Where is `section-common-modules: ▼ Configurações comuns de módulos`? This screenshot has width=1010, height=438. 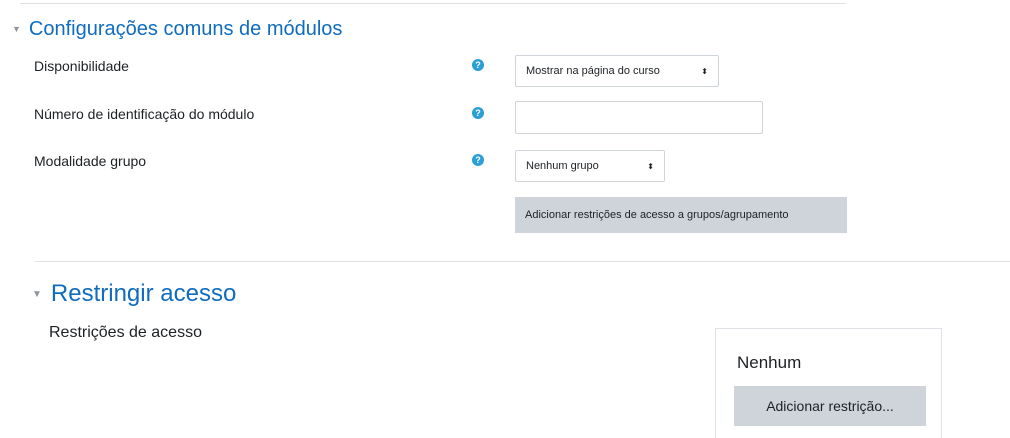
section-common-modules: ▼ Configurações comuns de módulos is located at coordinates (177, 29).